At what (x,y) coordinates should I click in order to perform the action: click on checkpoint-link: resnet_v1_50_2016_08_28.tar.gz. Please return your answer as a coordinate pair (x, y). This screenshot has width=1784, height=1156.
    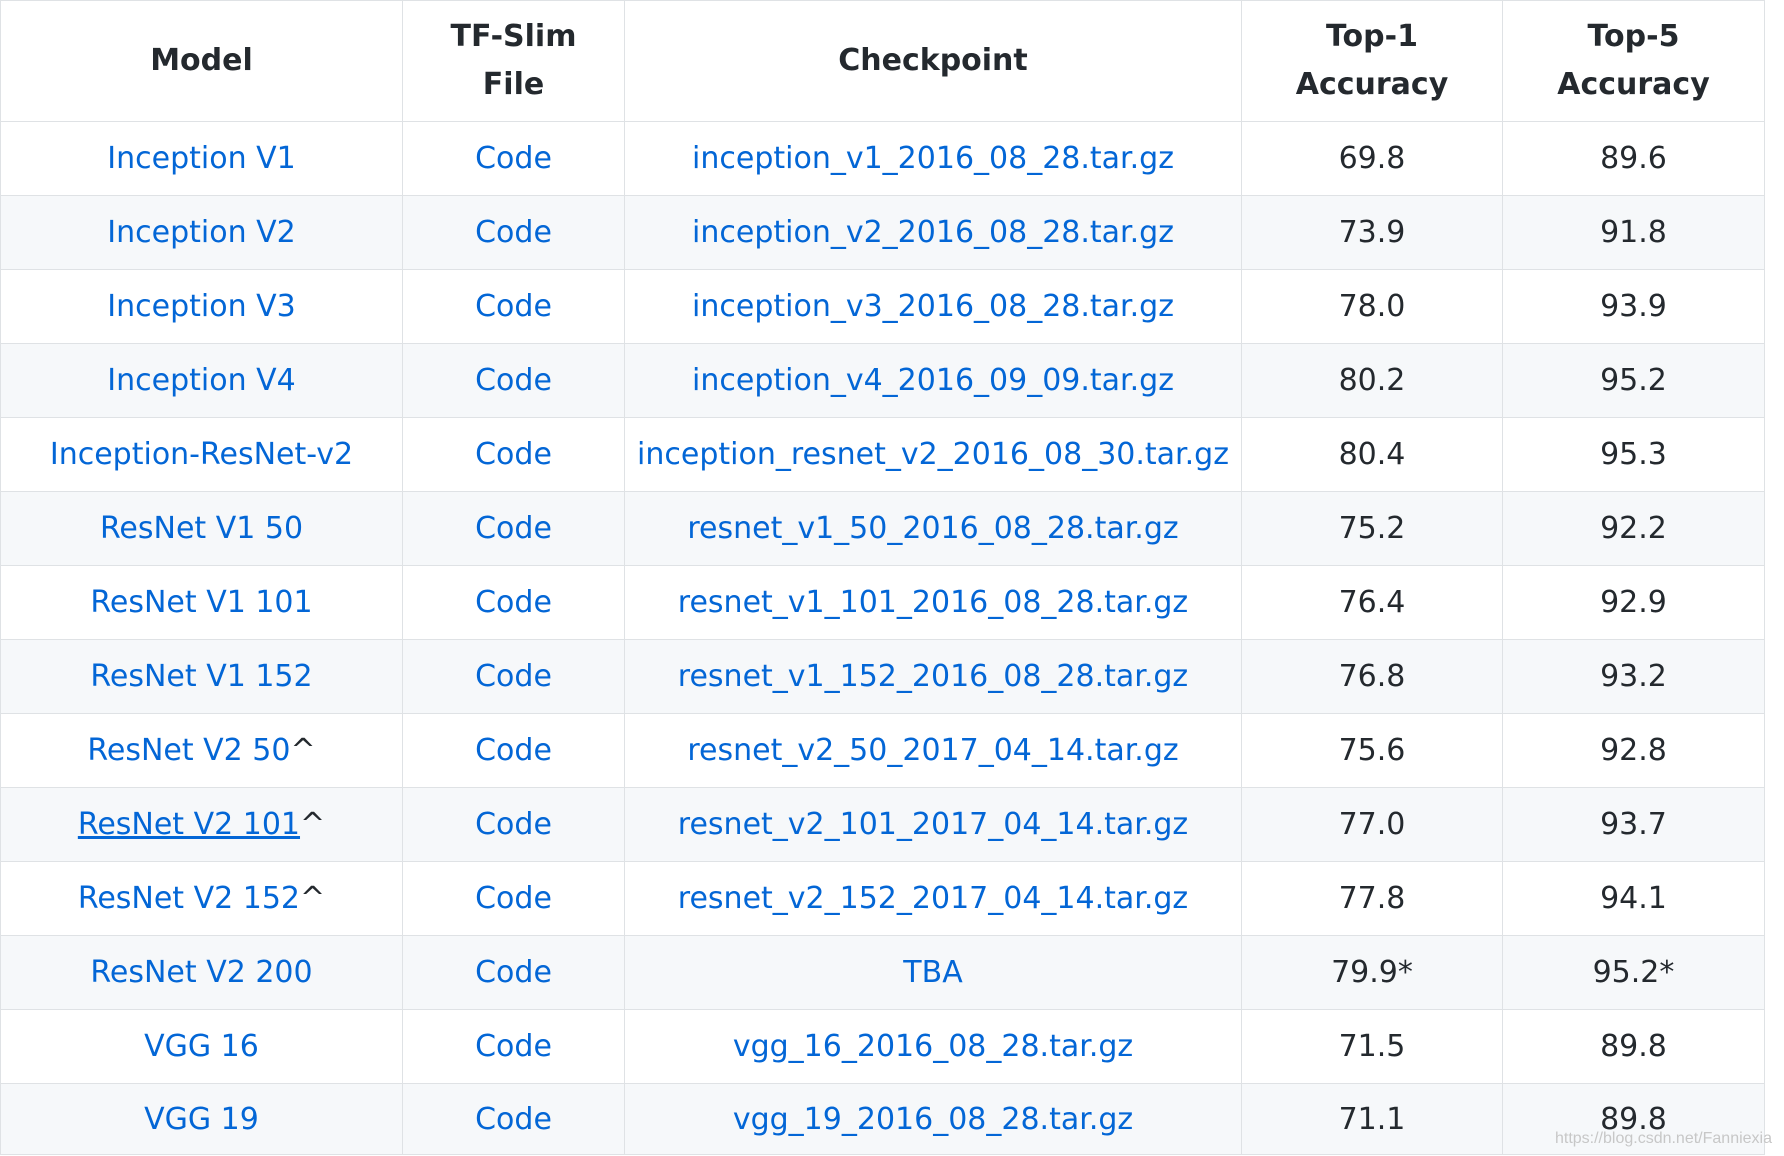
    Looking at the image, I should click on (932, 528).